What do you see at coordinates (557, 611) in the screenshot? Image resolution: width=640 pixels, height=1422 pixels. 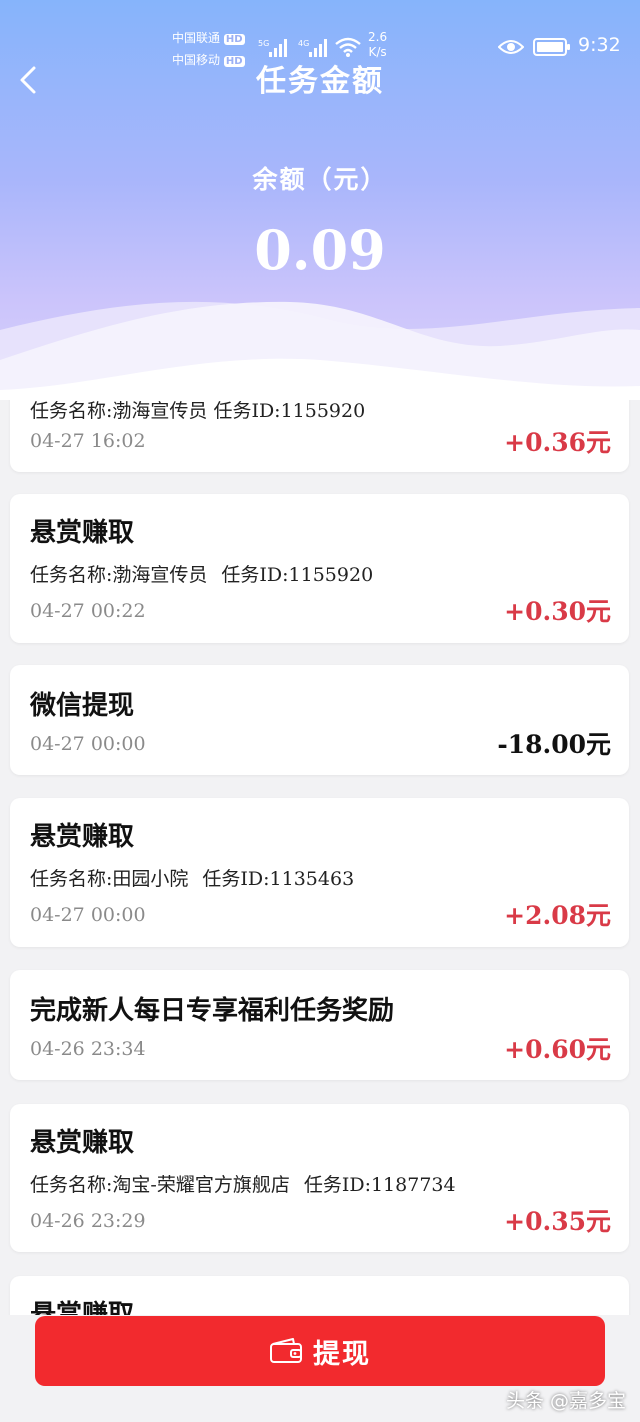 I see `record-amount: +0.30元` at bounding box center [557, 611].